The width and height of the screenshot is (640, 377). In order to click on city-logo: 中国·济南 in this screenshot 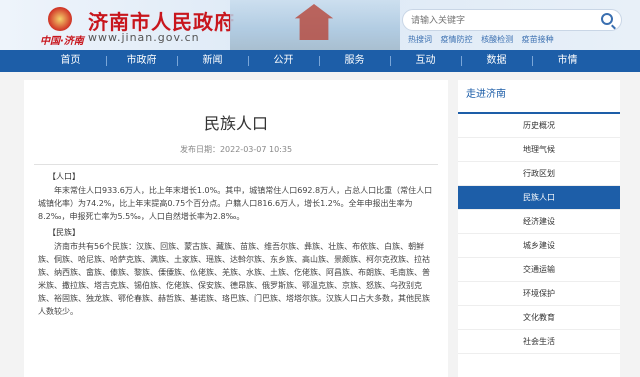, I will do `click(62, 41)`.